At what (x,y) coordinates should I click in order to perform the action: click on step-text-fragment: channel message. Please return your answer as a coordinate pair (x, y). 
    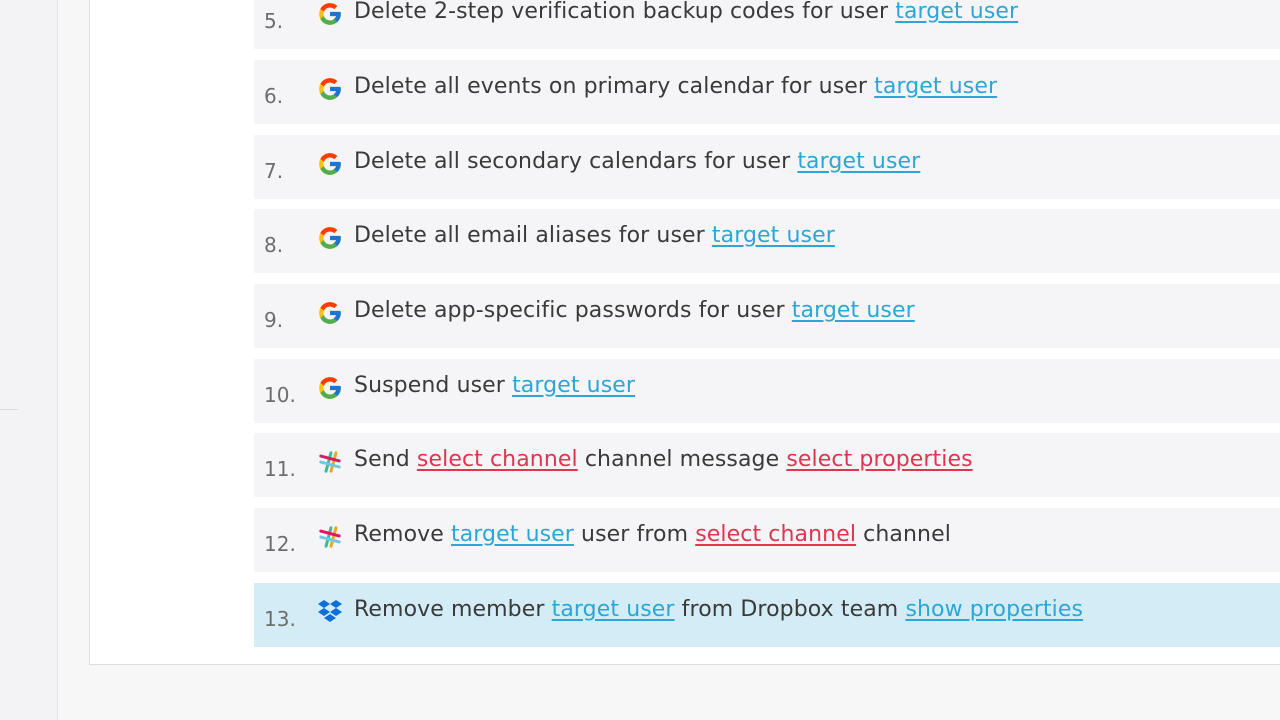
    Looking at the image, I should click on (682, 459).